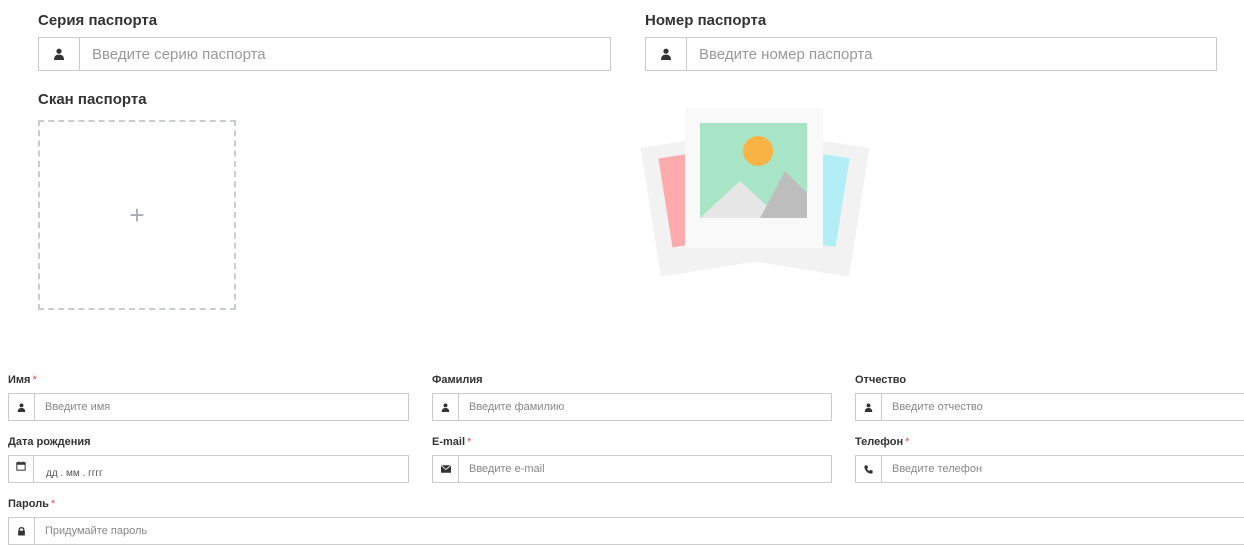 The image size is (1244, 545). I want to click on email-label: E-mail *, so click(452, 442).